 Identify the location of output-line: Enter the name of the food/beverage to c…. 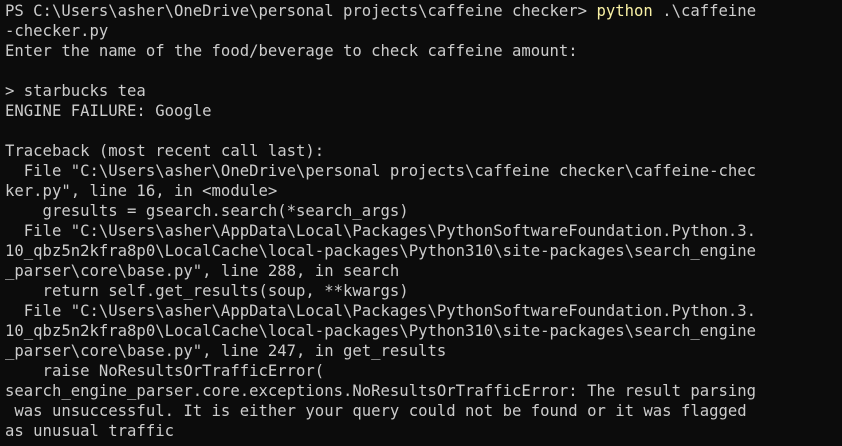
(291, 51).